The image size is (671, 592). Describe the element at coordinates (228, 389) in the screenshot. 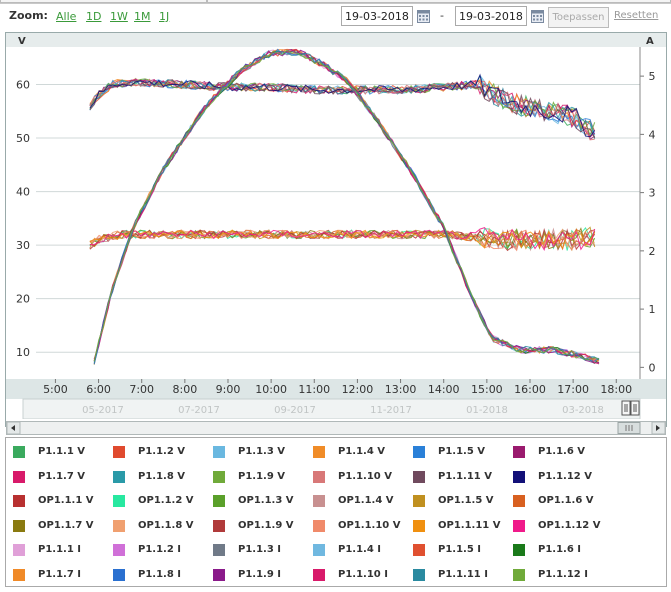

I see `x-tick-label: 9:00` at that location.